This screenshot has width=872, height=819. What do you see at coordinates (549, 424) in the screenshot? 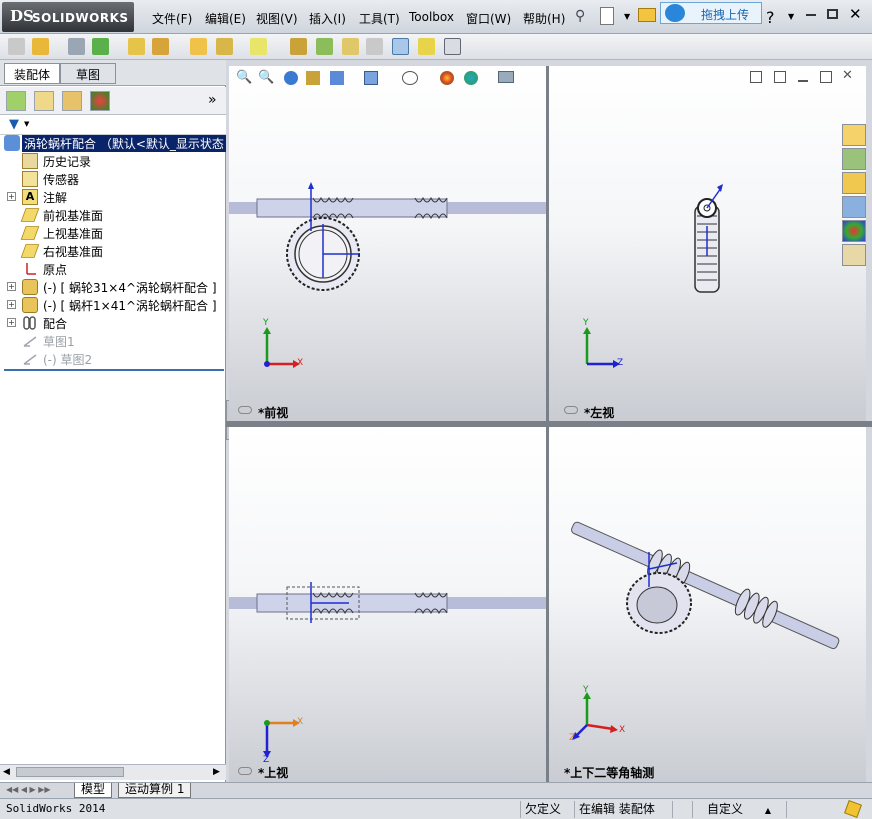
I see `viewport-splitter-horizontal` at bounding box center [549, 424].